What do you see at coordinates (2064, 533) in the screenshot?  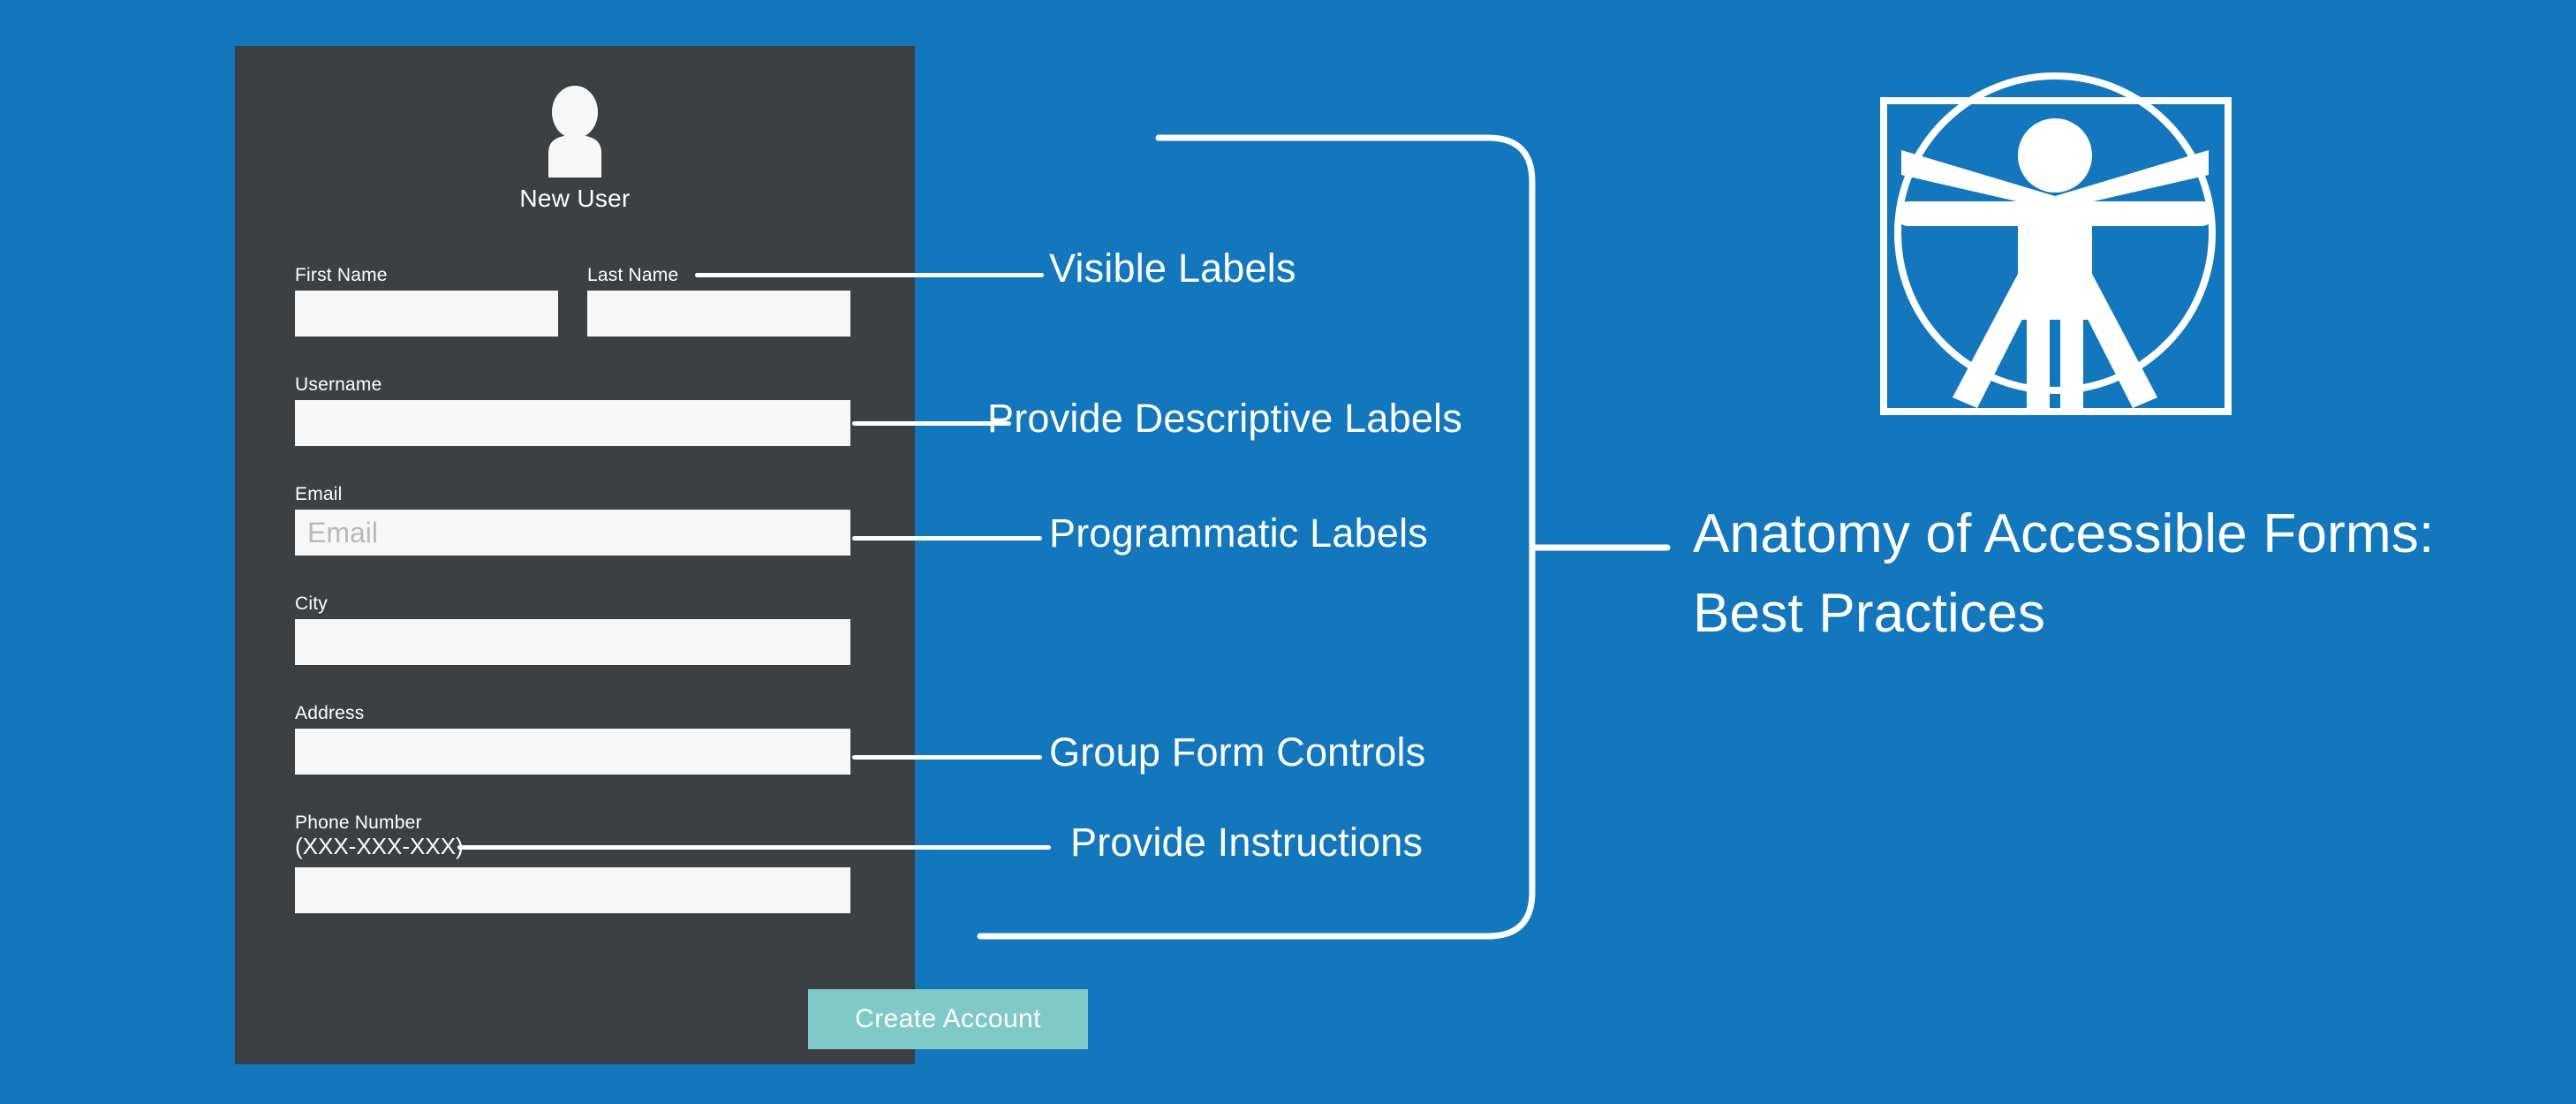 I see `title-line-1: Anatomy of Accessible Forms:` at bounding box center [2064, 533].